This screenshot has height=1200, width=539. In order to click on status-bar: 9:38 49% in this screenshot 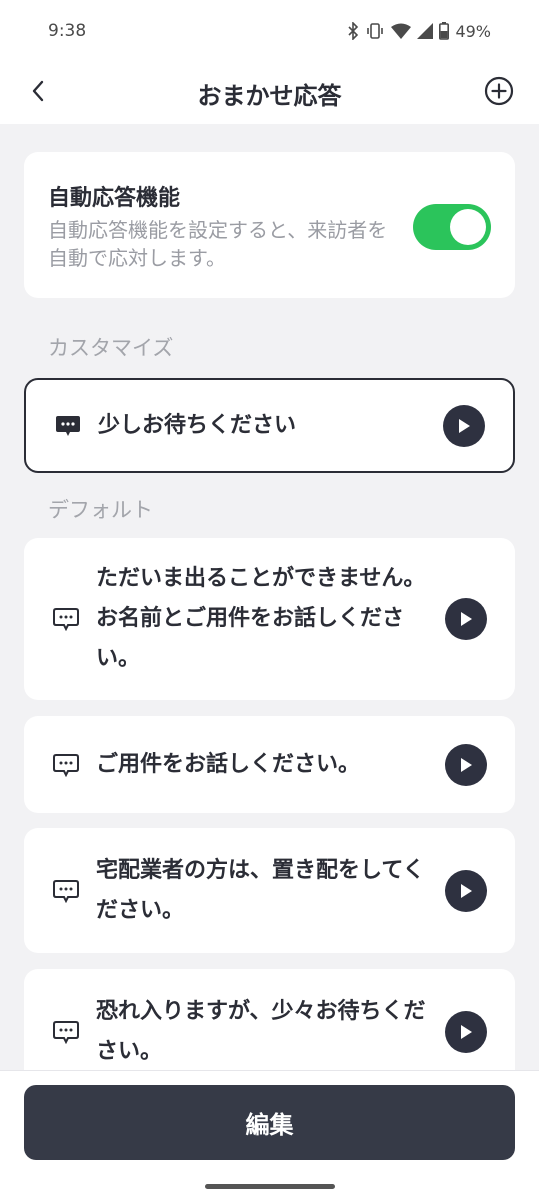, I will do `click(269, 31)`.